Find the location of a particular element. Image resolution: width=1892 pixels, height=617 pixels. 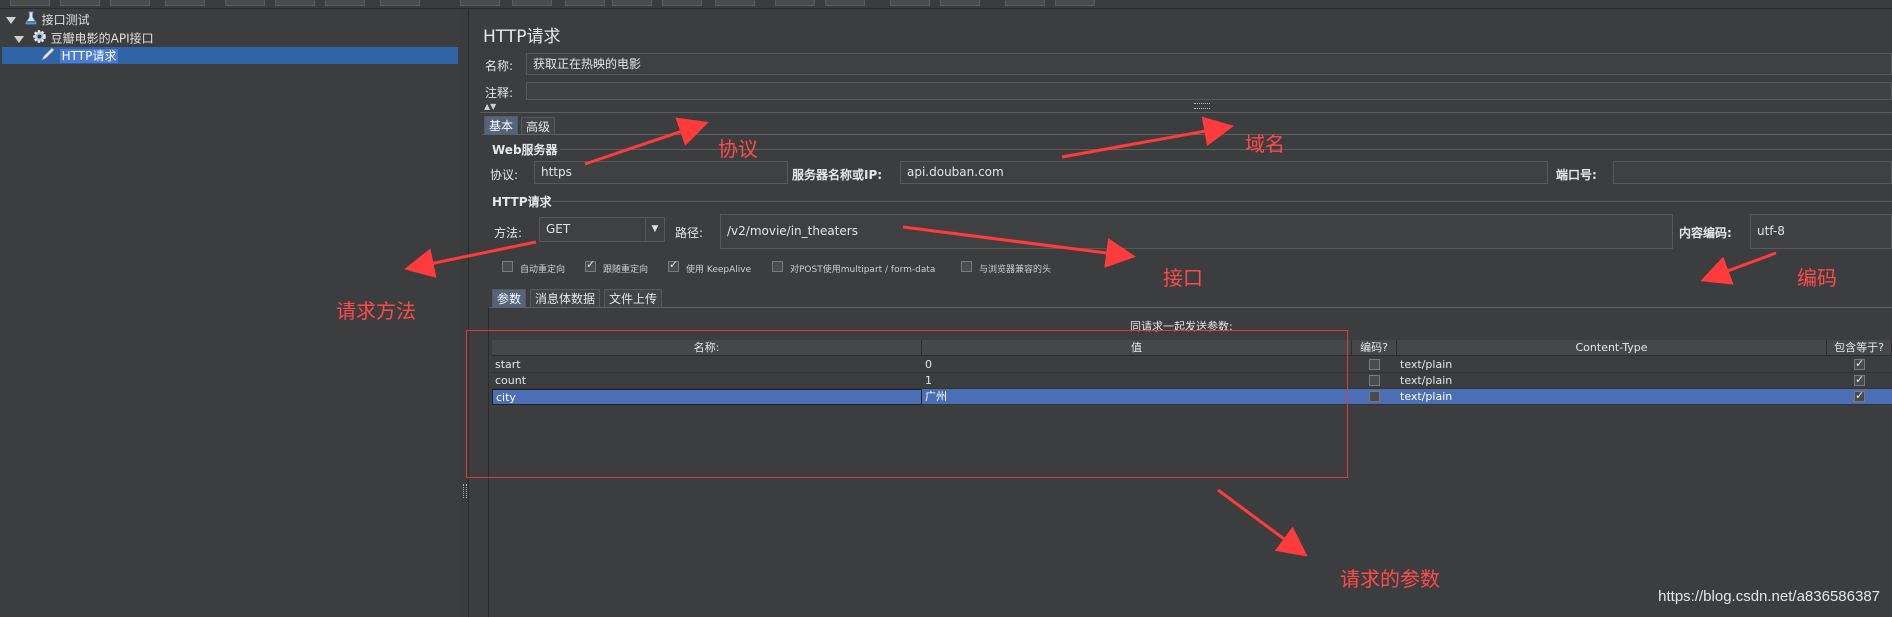

annotation-method: 请求方法 is located at coordinates (376, 311).